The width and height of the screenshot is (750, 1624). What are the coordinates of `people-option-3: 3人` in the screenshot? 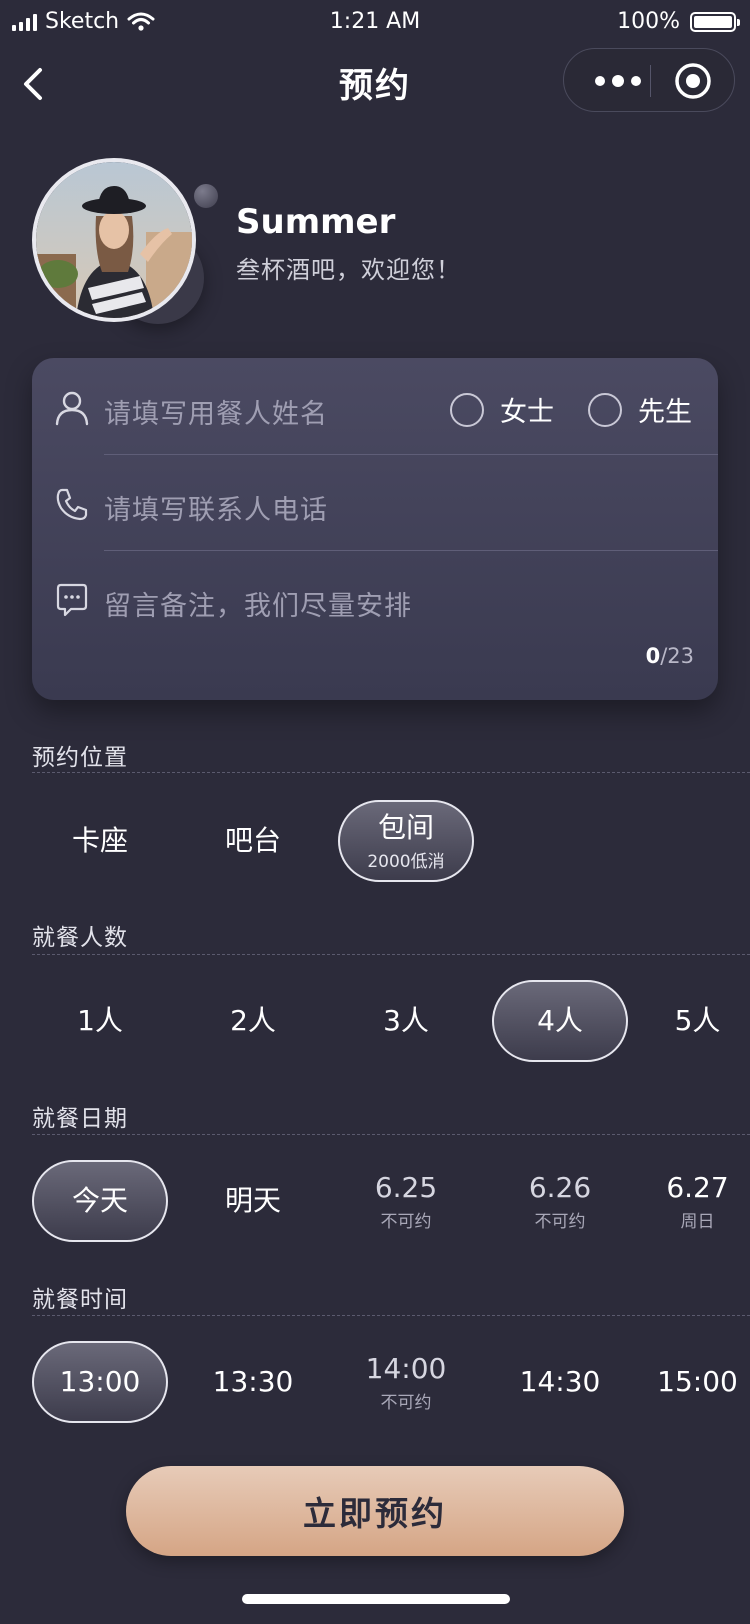 It's located at (406, 1021).